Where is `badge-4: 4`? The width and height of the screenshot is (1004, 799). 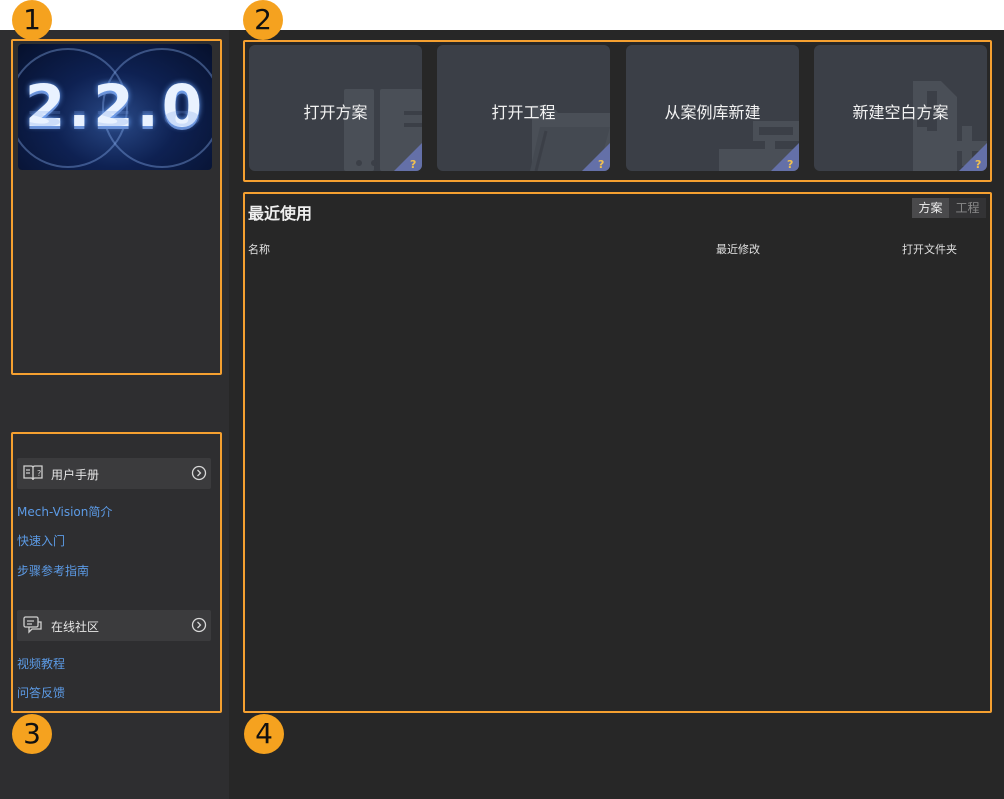 badge-4: 4 is located at coordinates (264, 734).